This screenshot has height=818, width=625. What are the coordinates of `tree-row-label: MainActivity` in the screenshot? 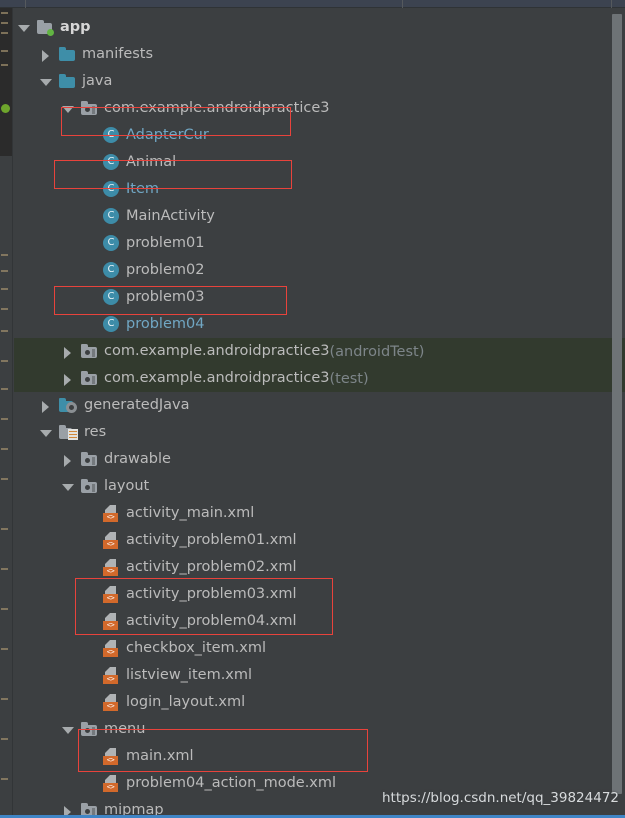 It's located at (170, 216).